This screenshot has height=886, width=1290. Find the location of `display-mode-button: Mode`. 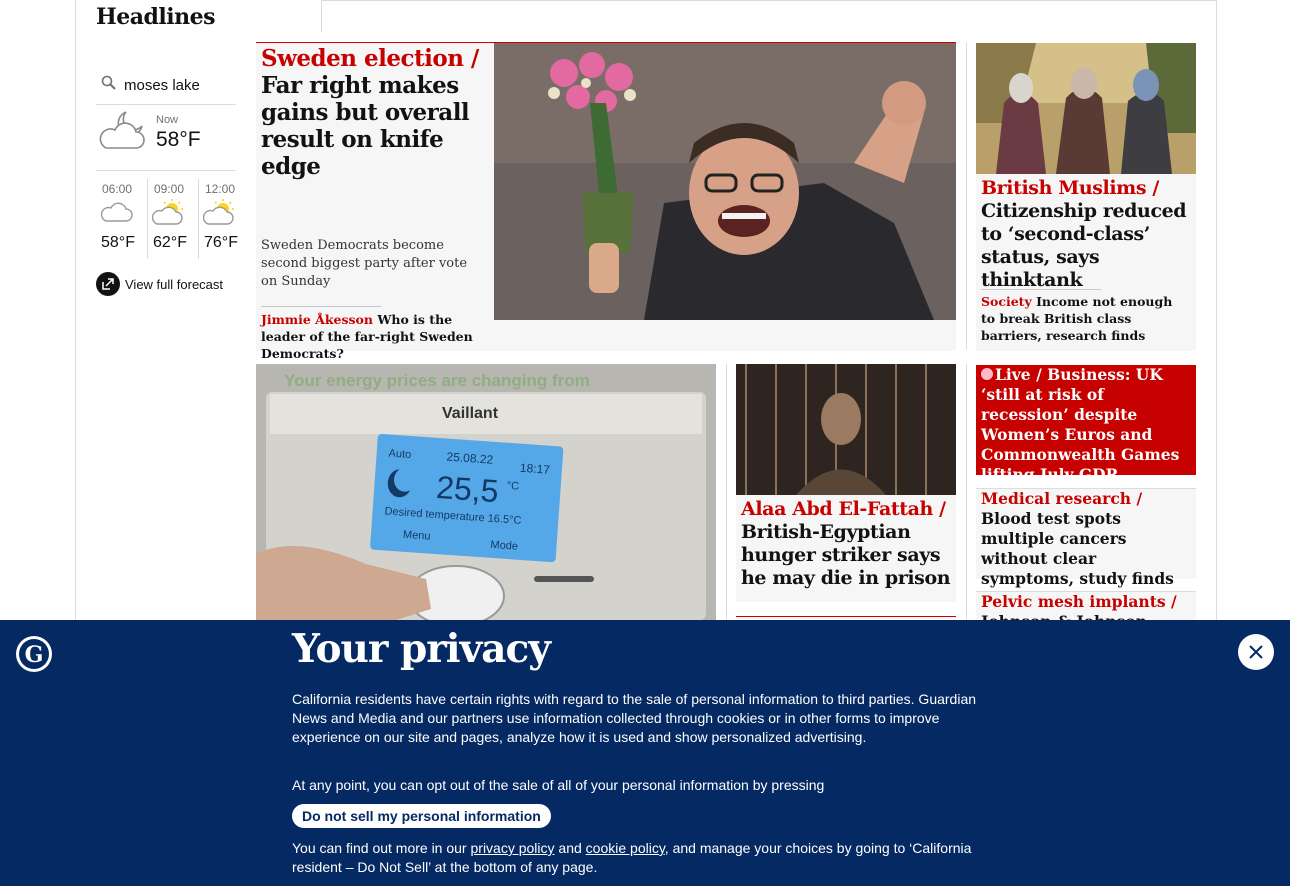

display-mode-button: Mode is located at coordinates (504, 546).